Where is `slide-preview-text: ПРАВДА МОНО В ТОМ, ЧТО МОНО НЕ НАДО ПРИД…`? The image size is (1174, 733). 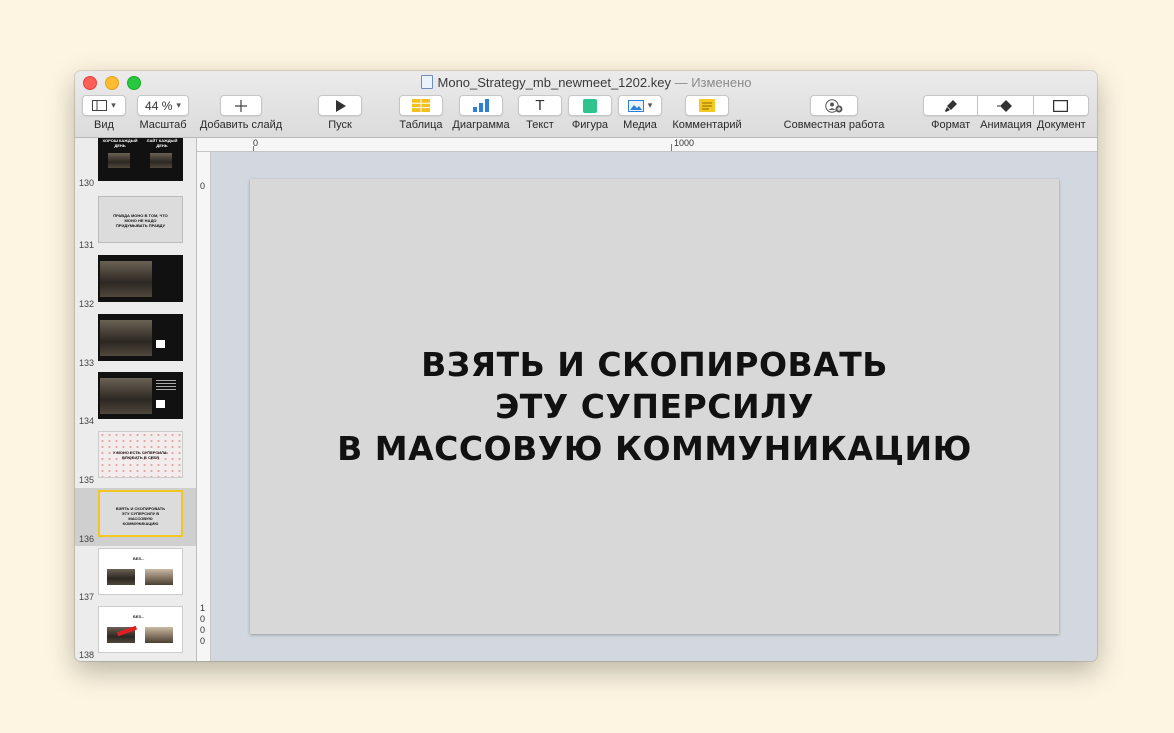 slide-preview-text: ПРАВДА МОНО В ТОМ, ЧТО МОНО НЕ НАДО ПРИД… is located at coordinates (140, 220).